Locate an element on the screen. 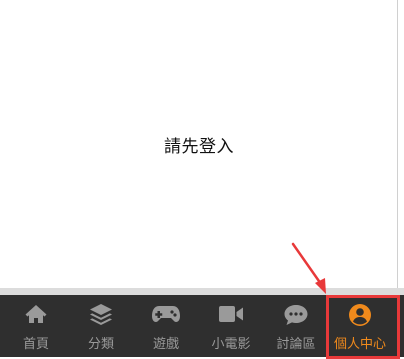 This screenshot has height=359, width=404. tab-label: 首頁 is located at coordinates (35, 344).